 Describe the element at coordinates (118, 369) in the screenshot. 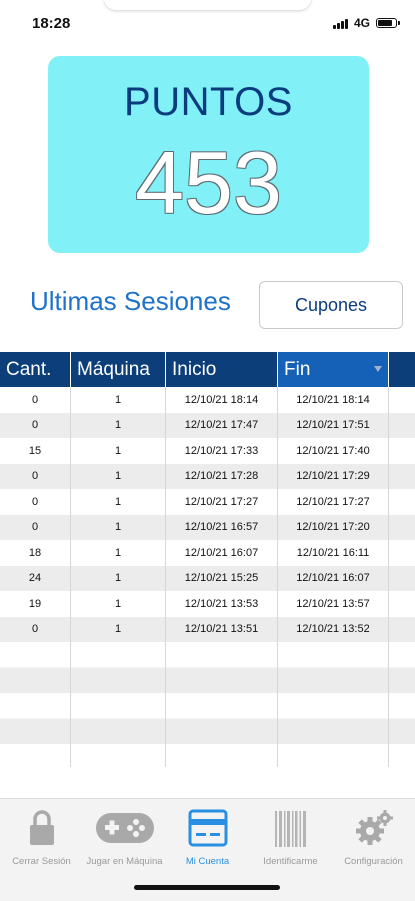

I see `column-header-machine: Máquina` at that location.